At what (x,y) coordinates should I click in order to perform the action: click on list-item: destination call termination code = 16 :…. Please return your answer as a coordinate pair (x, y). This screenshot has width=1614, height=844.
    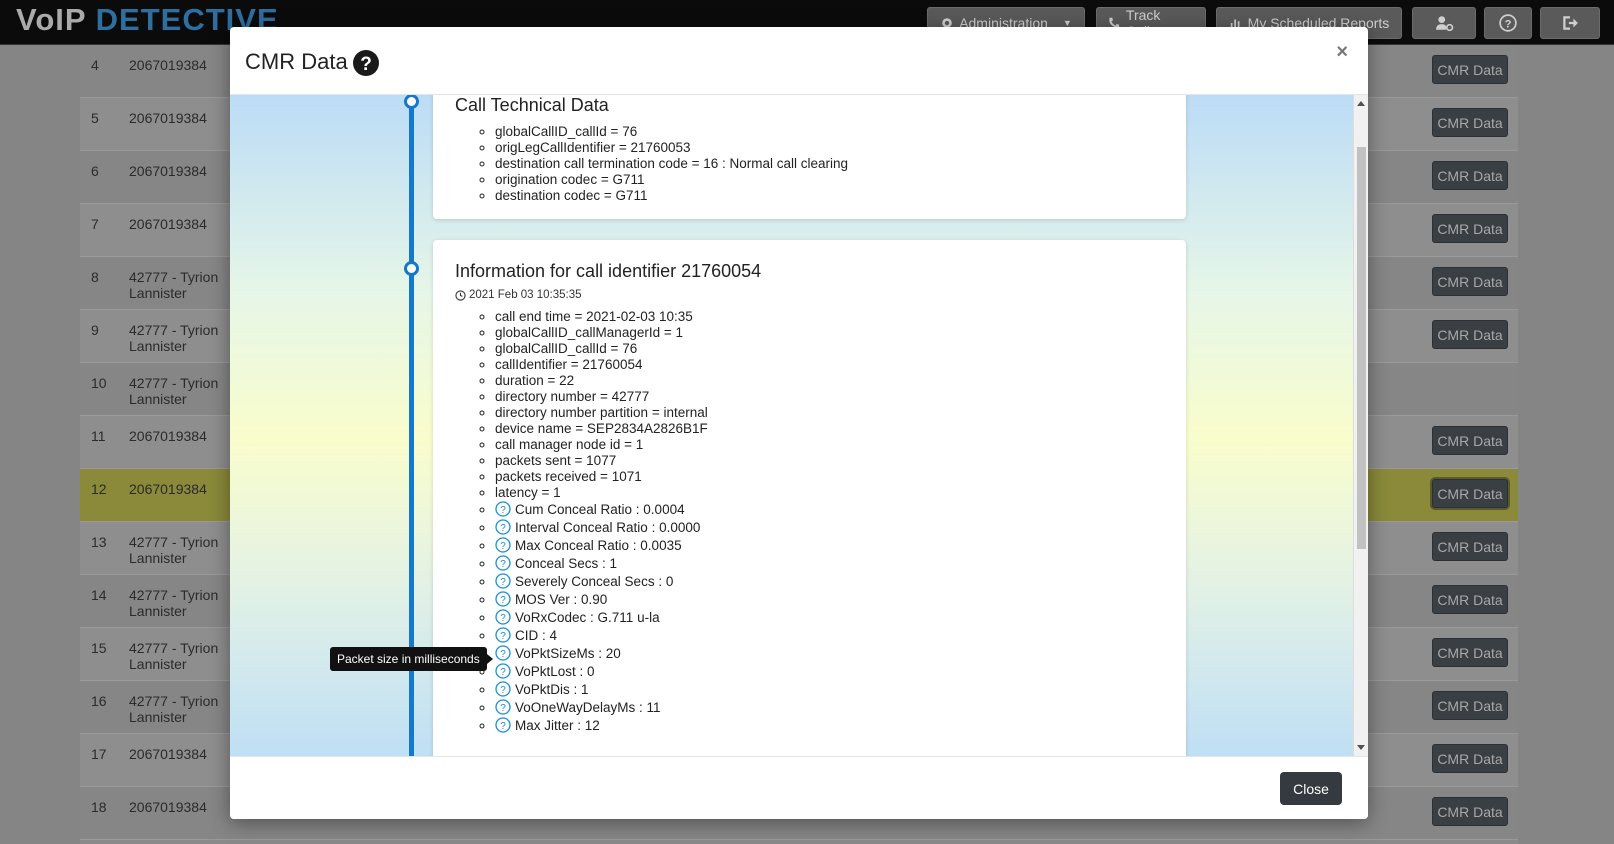
    Looking at the image, I should click on (671, 164).